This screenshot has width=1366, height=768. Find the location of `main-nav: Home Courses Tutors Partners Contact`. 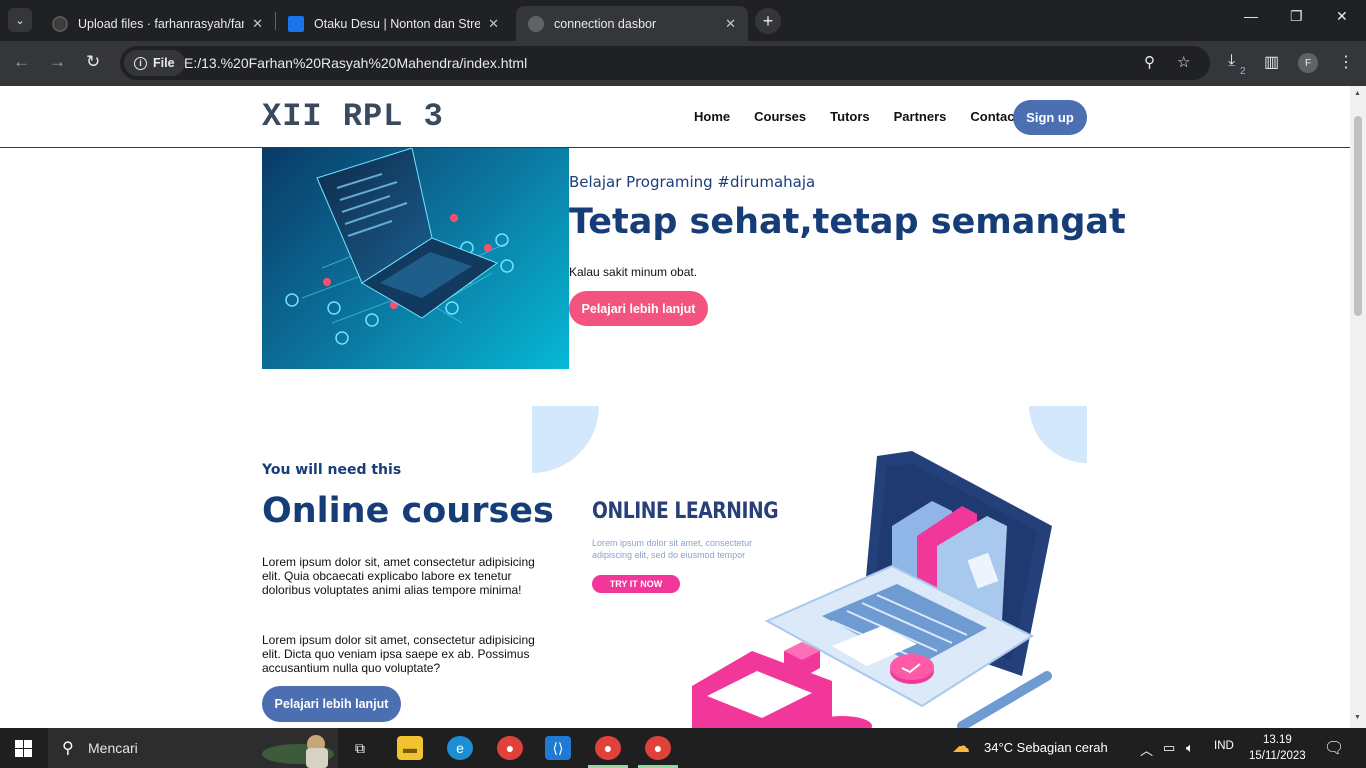

main-nav: Home Courses Tutors Partners Contact is located at coordinates (856, 116).